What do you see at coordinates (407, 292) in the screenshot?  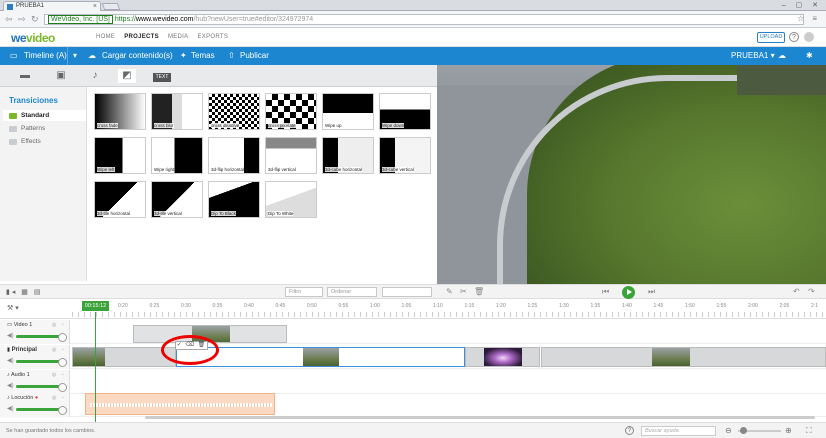 I see `media-search-input` at bounding box center [407, 292].